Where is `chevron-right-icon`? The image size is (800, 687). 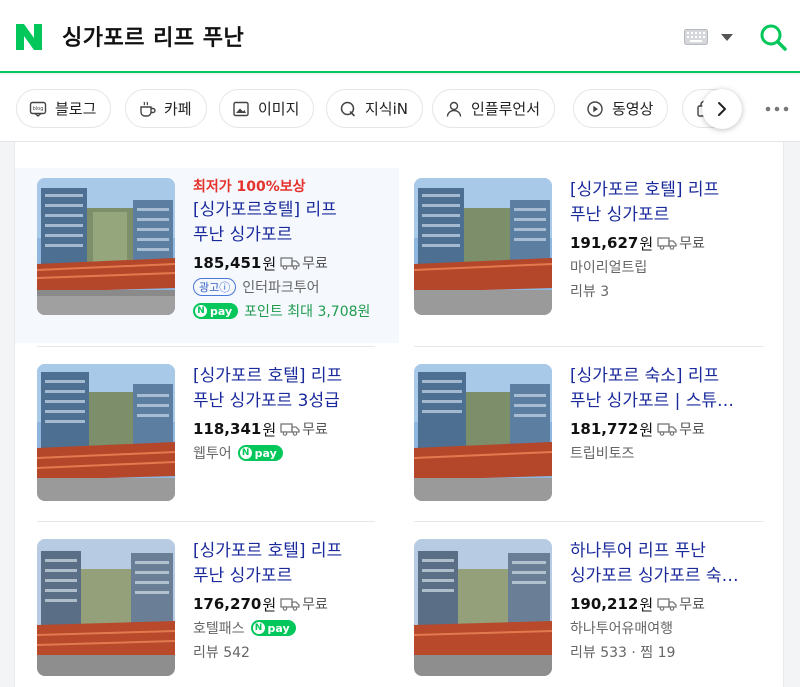 chevron-right-icon is located at coordinates (722, 109).